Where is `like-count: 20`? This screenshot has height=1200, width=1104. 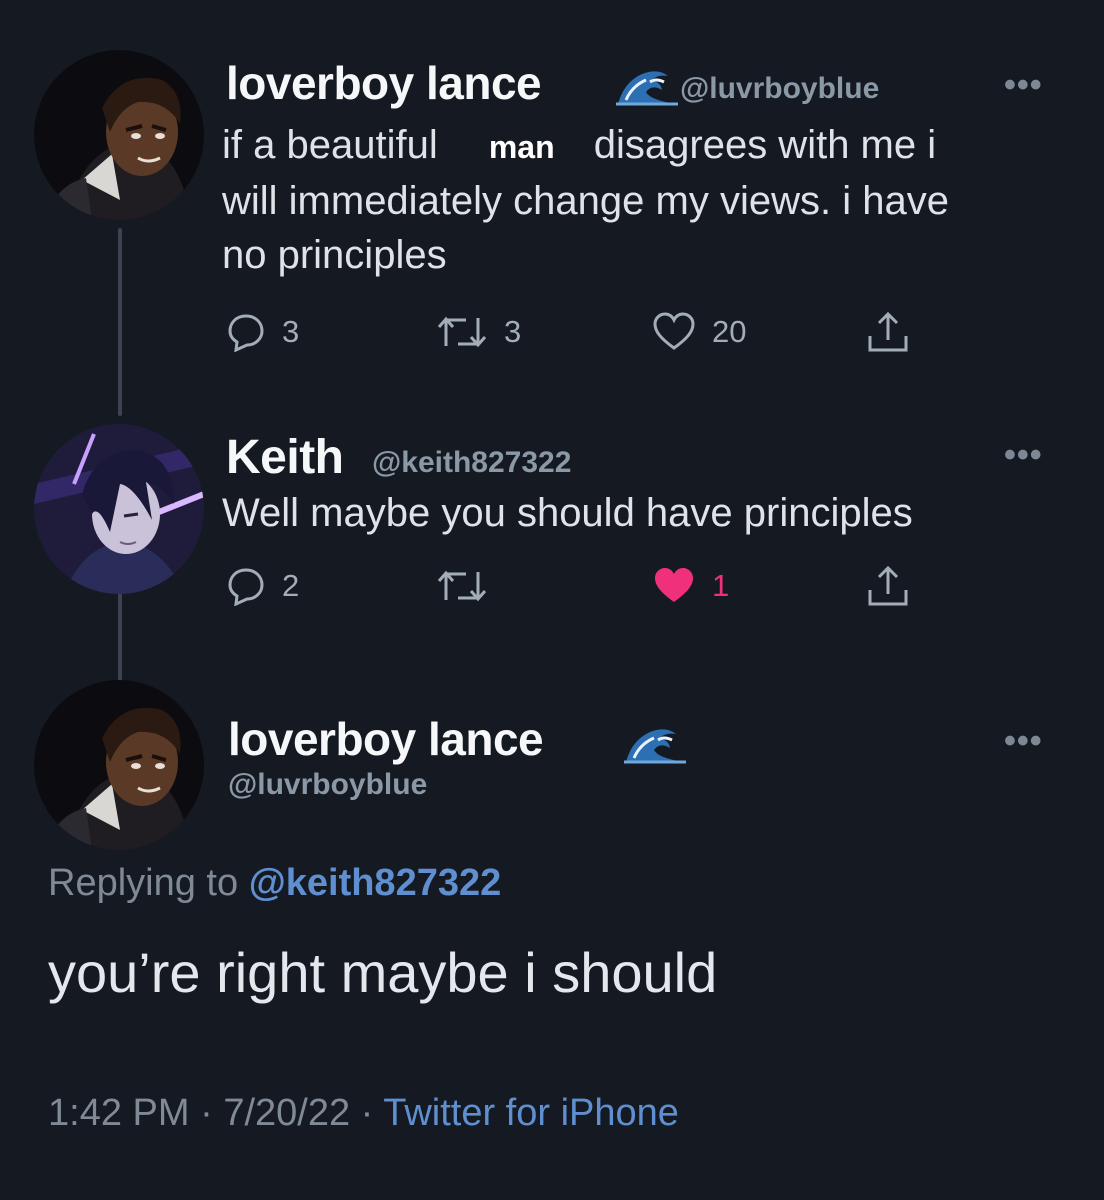 like-count: 20 is located at coordinates (729, 331).